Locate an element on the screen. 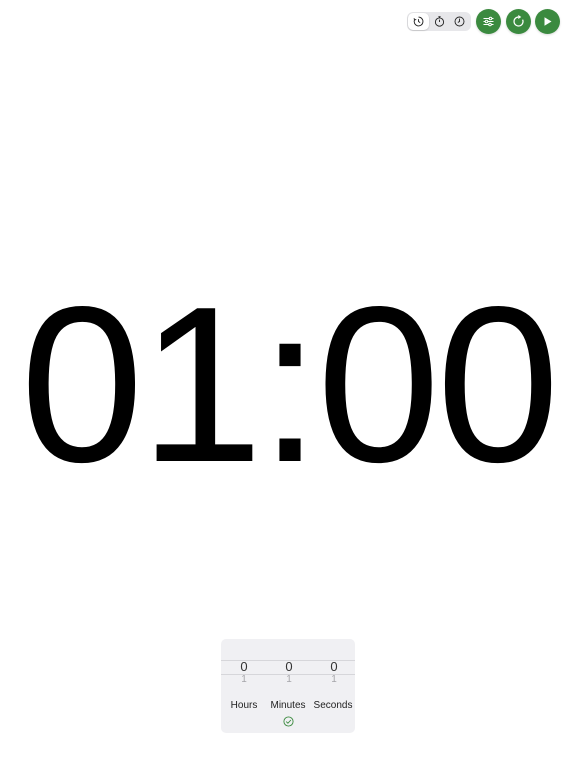 This screenshot has width=576, height=768. reset-button is located at coordinates (518, 21).